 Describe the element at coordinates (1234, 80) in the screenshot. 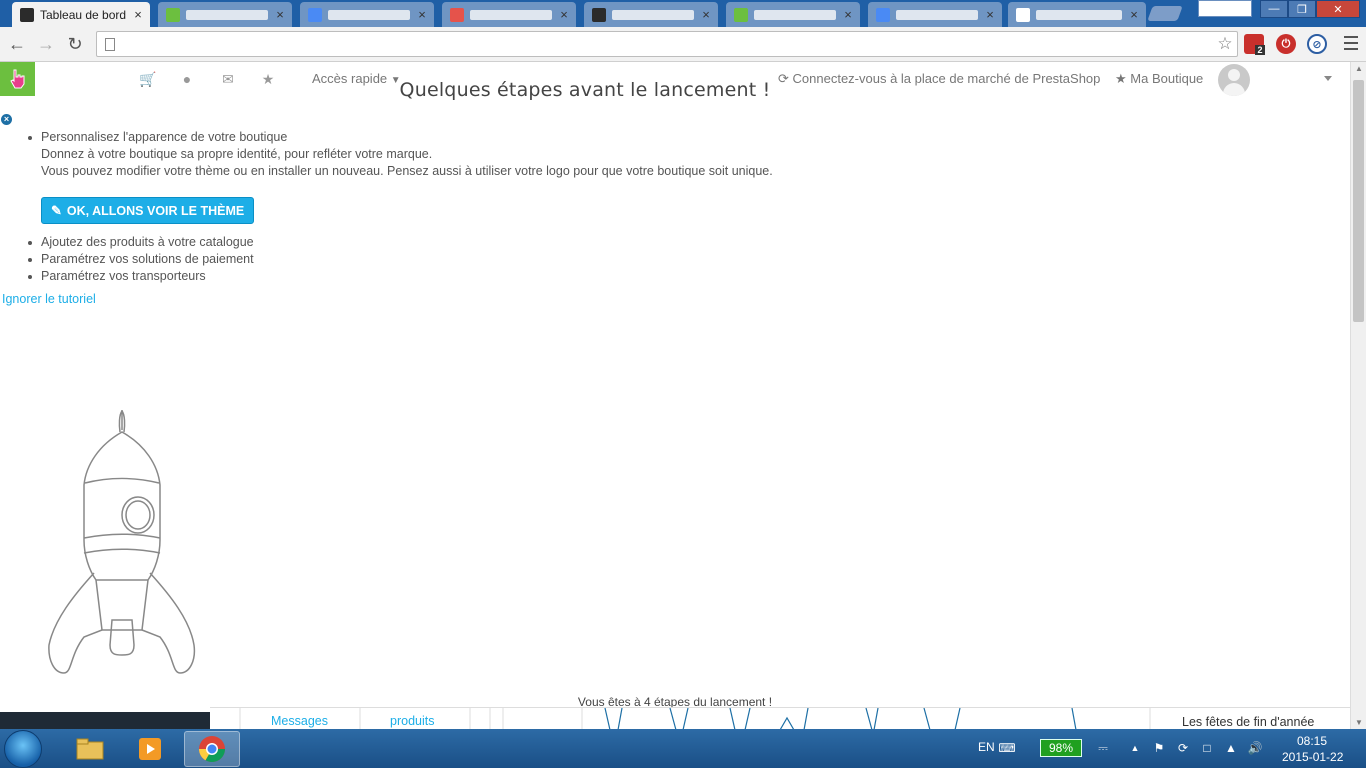

I see `employee-avatar` at that location.